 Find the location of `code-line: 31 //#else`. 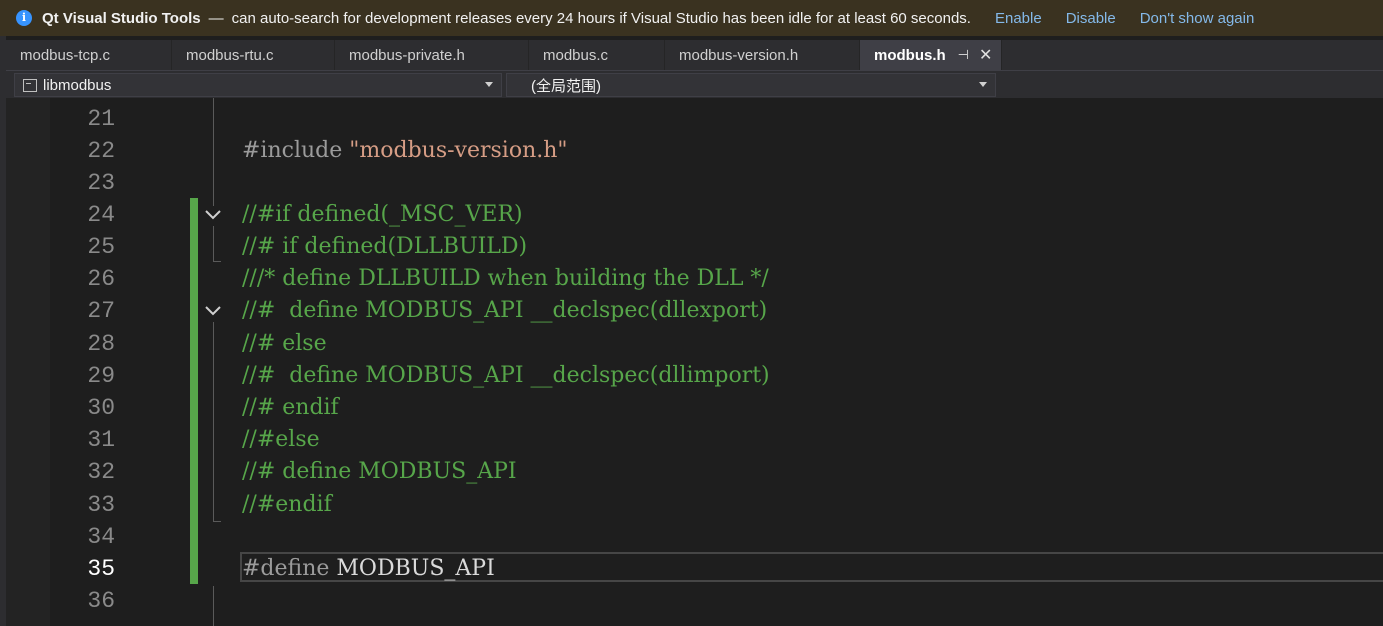

code-line: 31 //#else is located at coordinates (694, 440).